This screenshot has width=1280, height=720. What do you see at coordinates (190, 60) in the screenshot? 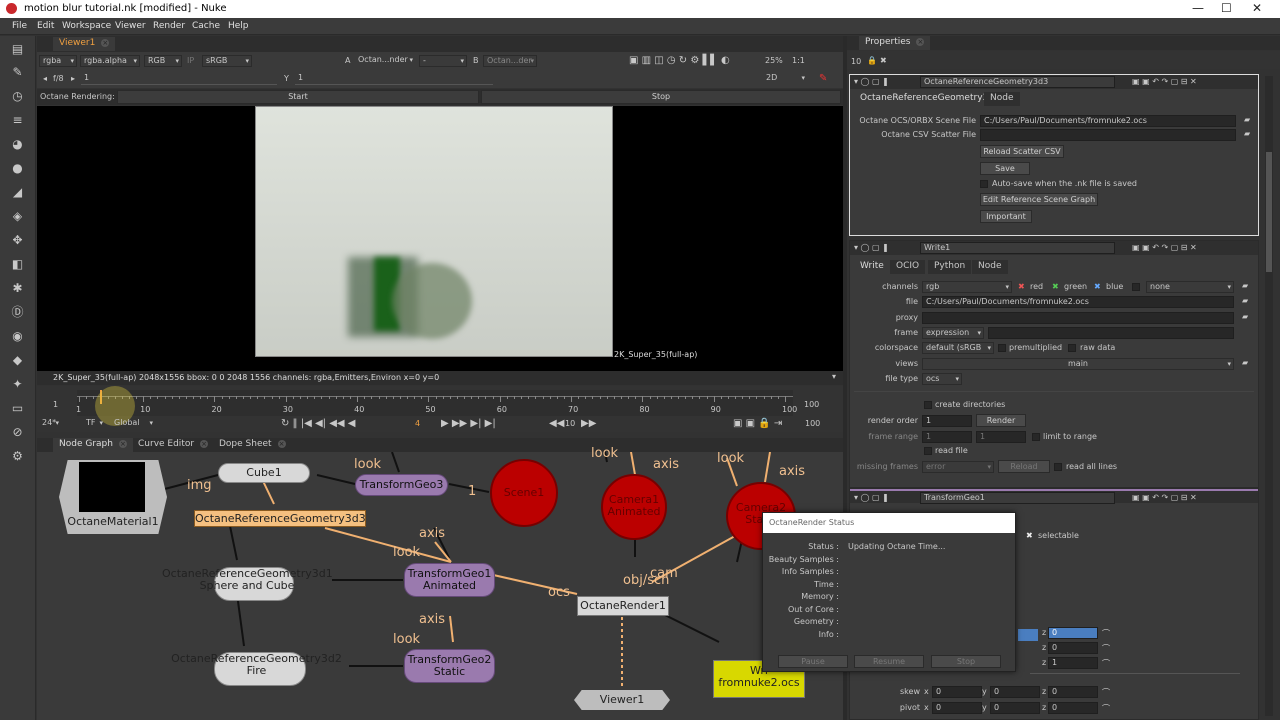
I see `ip-toggle: IP` at bounding box center [190, 60].